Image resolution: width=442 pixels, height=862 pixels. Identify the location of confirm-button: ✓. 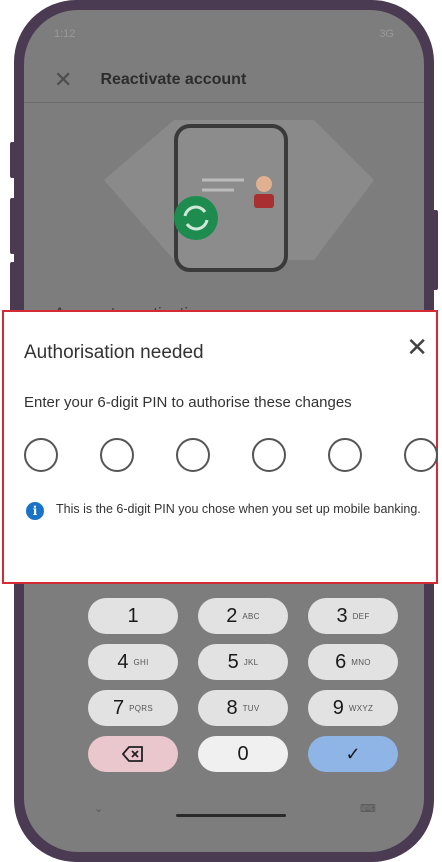
(353, 754).